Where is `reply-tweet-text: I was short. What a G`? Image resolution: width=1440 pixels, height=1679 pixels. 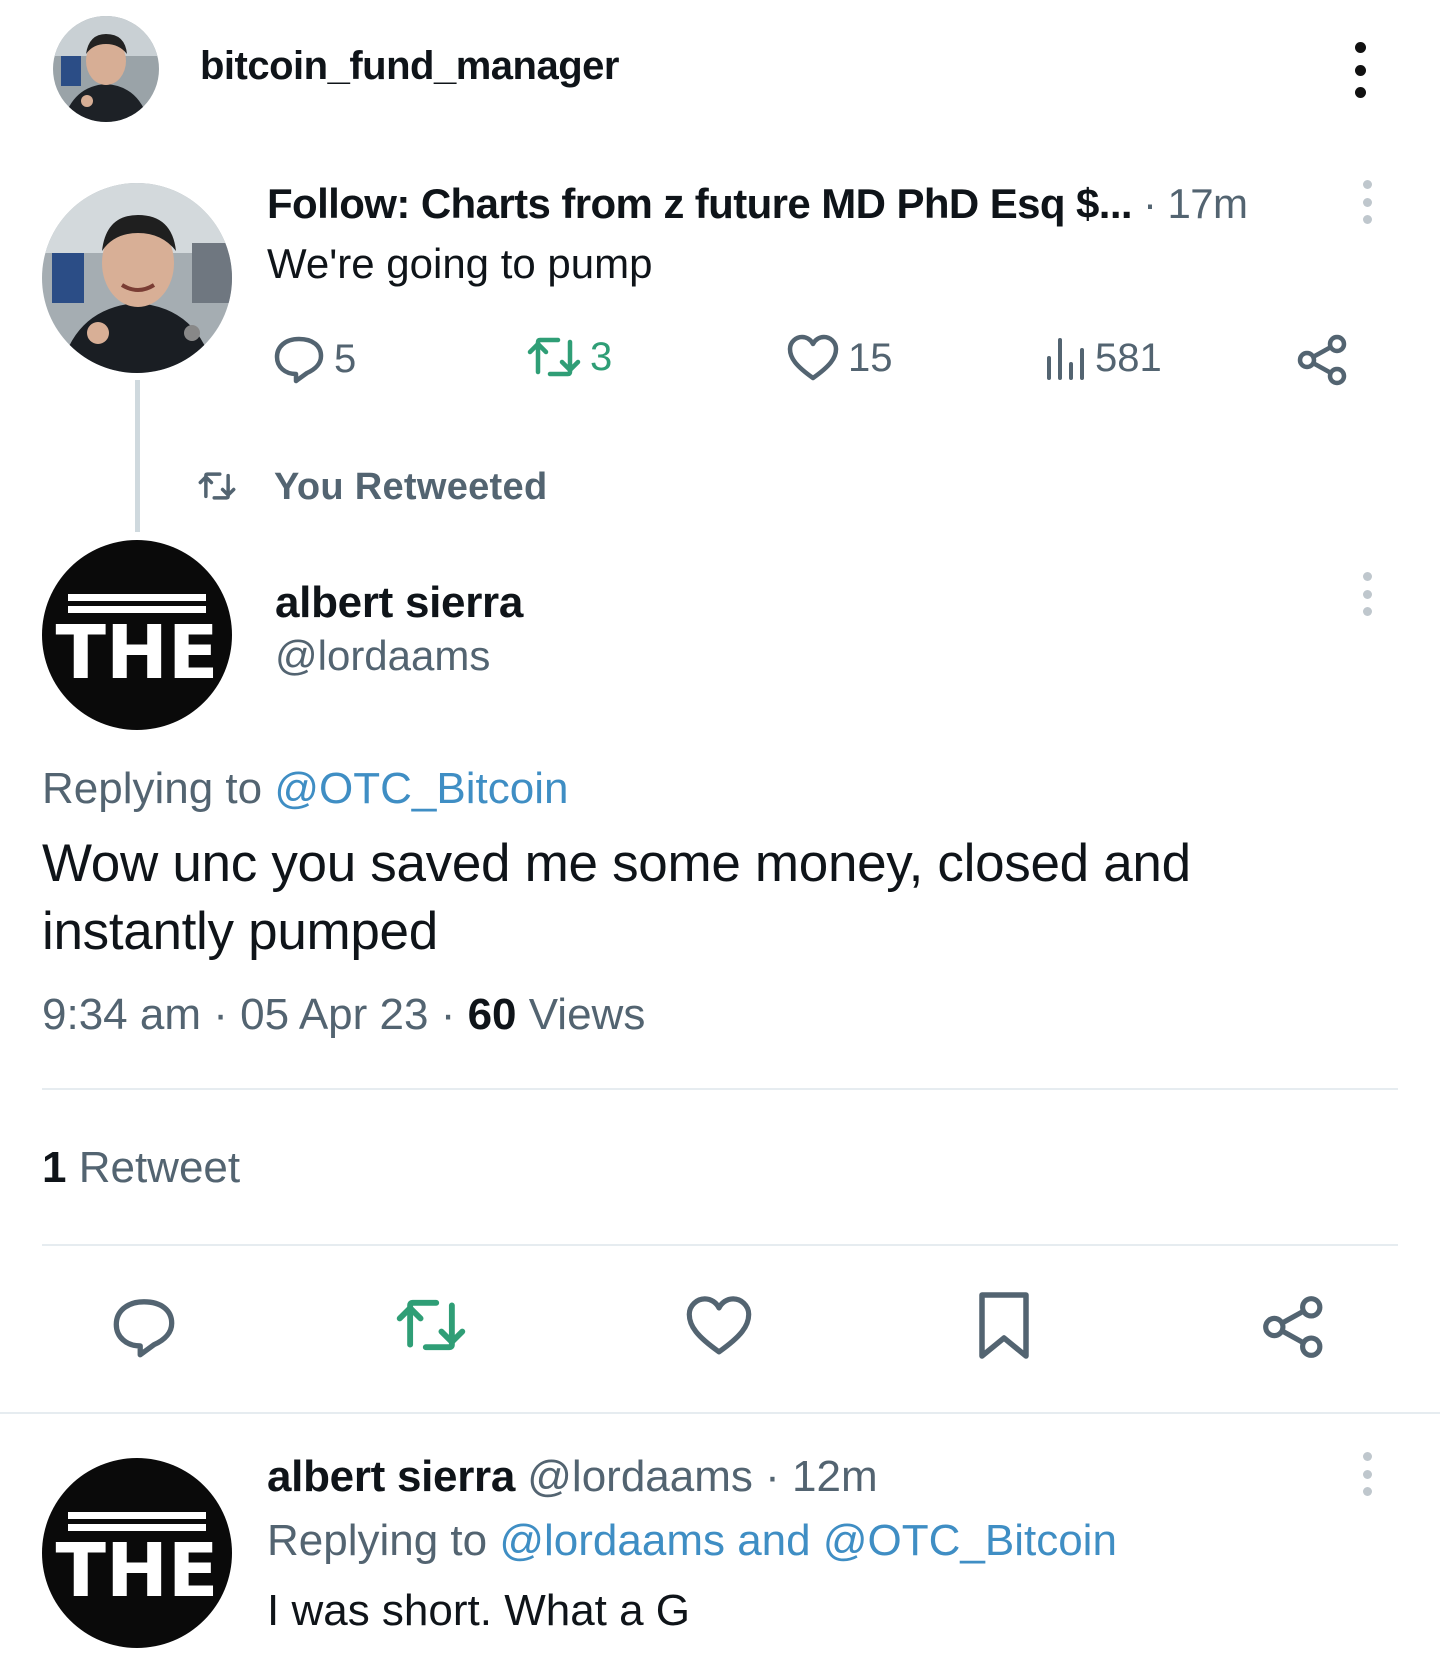
reply-tweet-text: I was short. What a G is located at coordinates (479, 1610).